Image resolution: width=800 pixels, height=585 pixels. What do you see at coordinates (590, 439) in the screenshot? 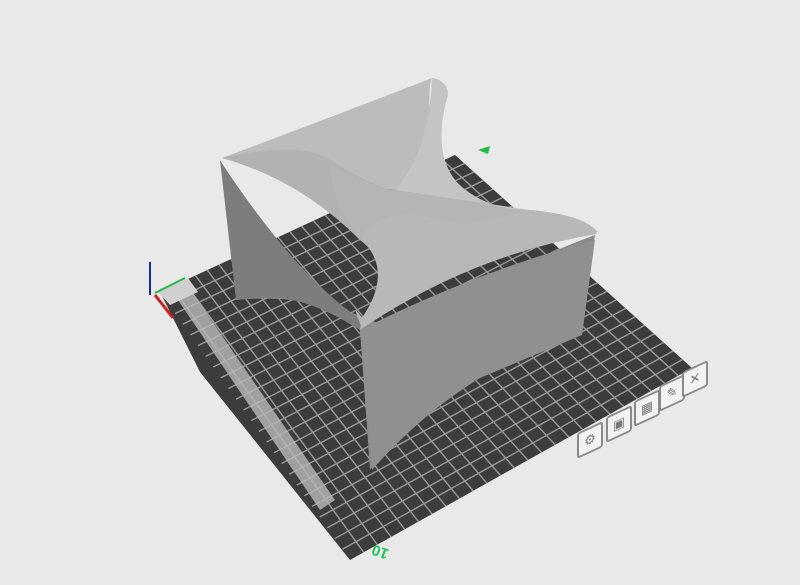
I see `settings-icon: ⚙` at bounding box center [590, 439].